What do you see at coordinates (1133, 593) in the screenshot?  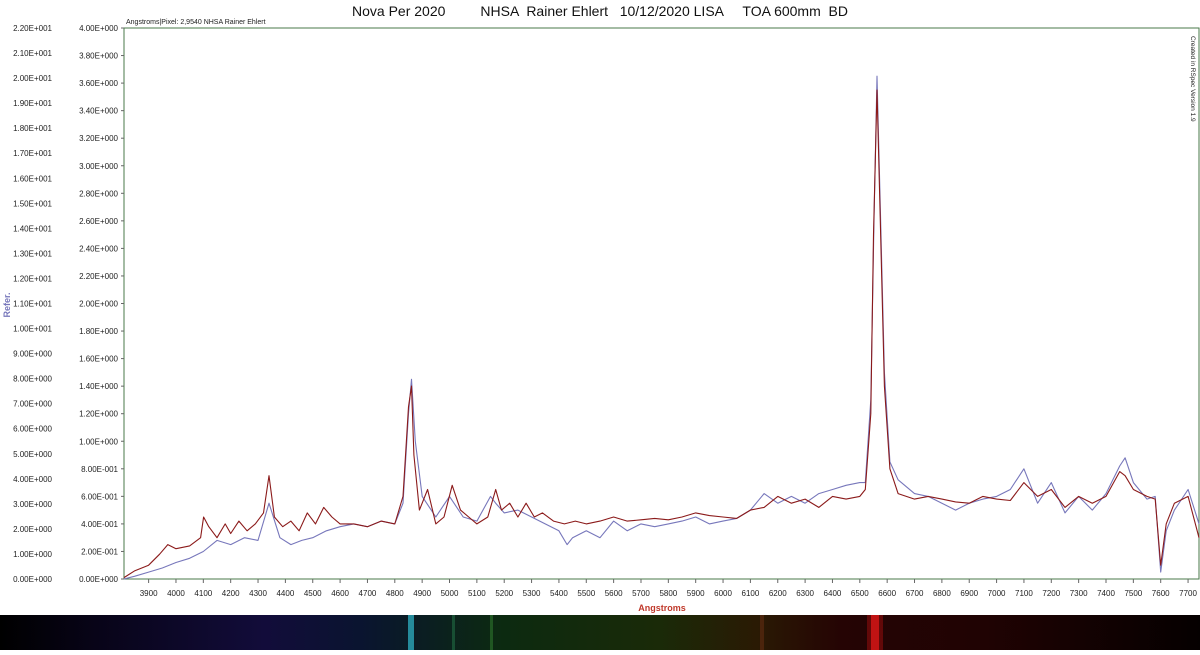 I see `x-tick-label: 7500` at bounding box center [1133, 593].